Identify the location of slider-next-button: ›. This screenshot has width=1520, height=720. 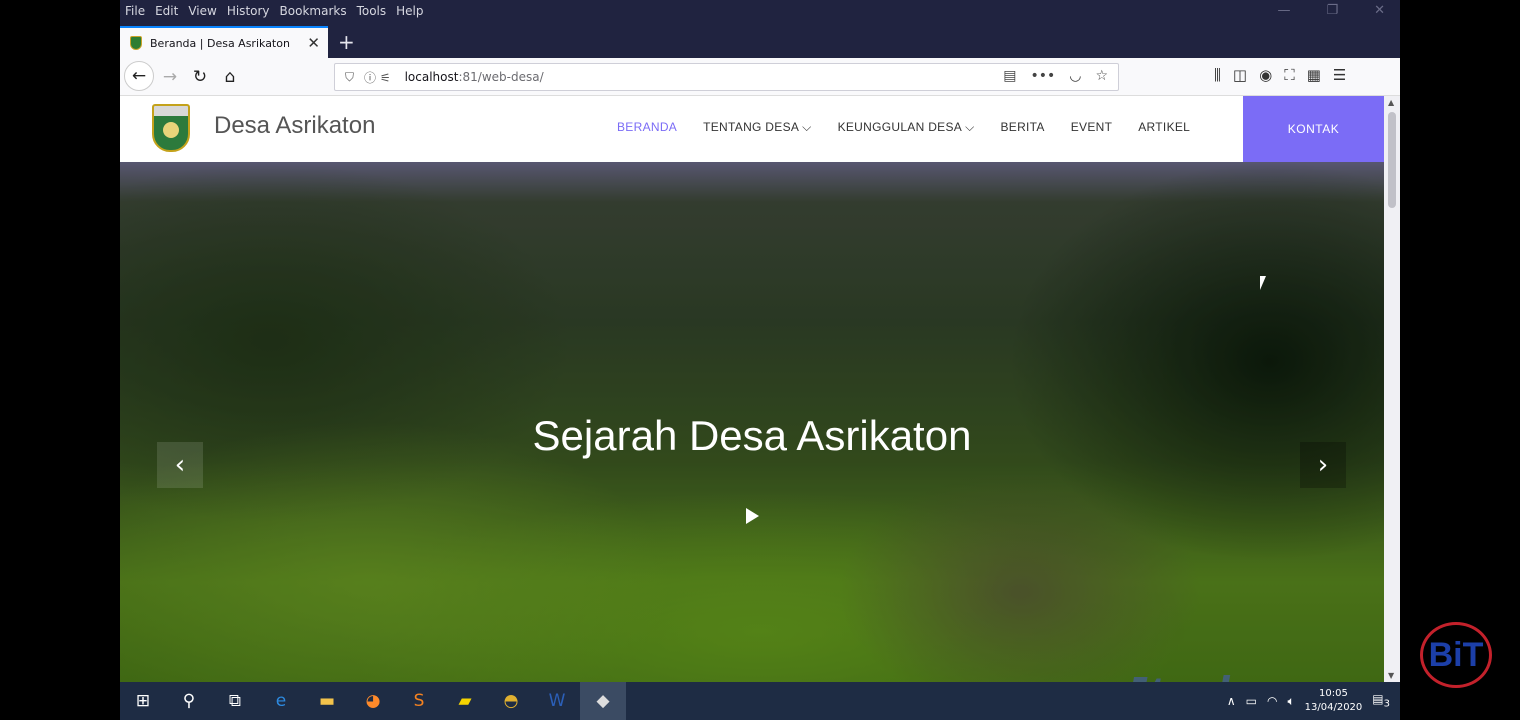
(1323, 465).